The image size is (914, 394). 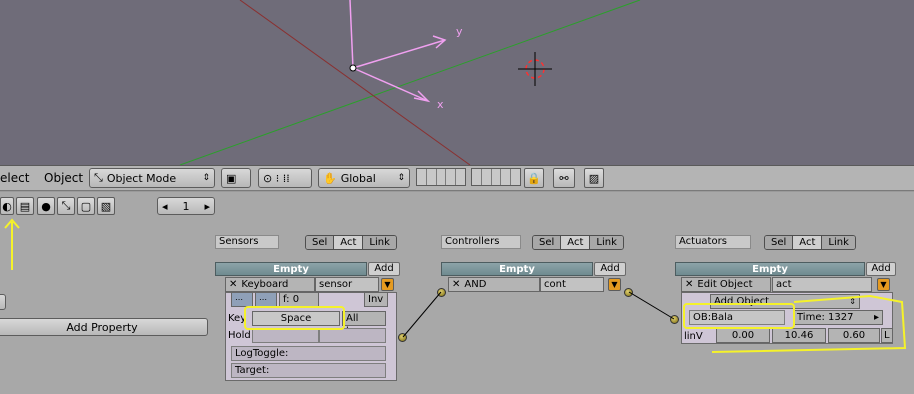 I want to click on actuators-sel-toggle: Sel, so click(x=779, y=242).